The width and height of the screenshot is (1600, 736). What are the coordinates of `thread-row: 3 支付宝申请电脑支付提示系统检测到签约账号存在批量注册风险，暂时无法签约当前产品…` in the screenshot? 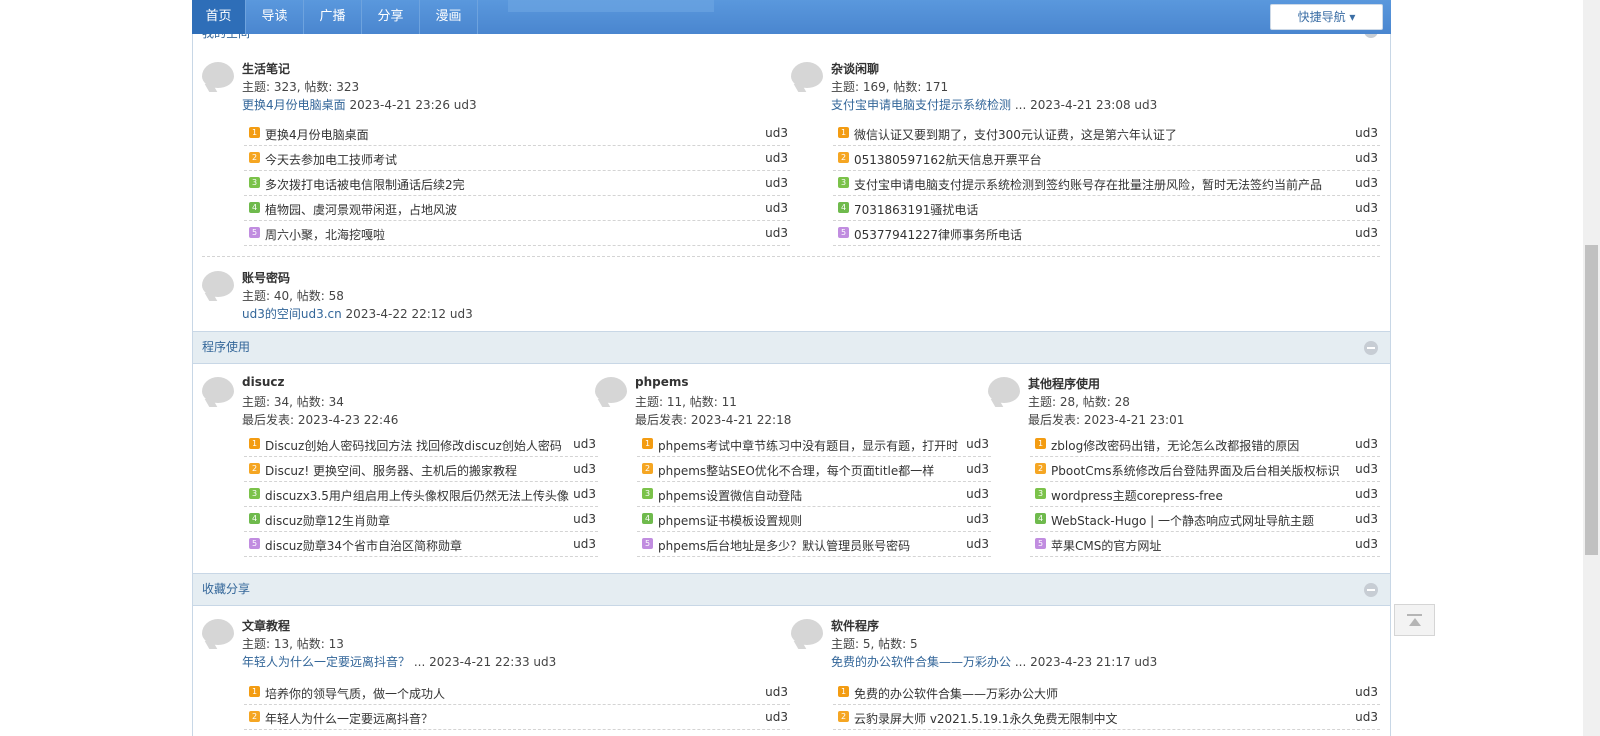 It's located at (1106, 183).